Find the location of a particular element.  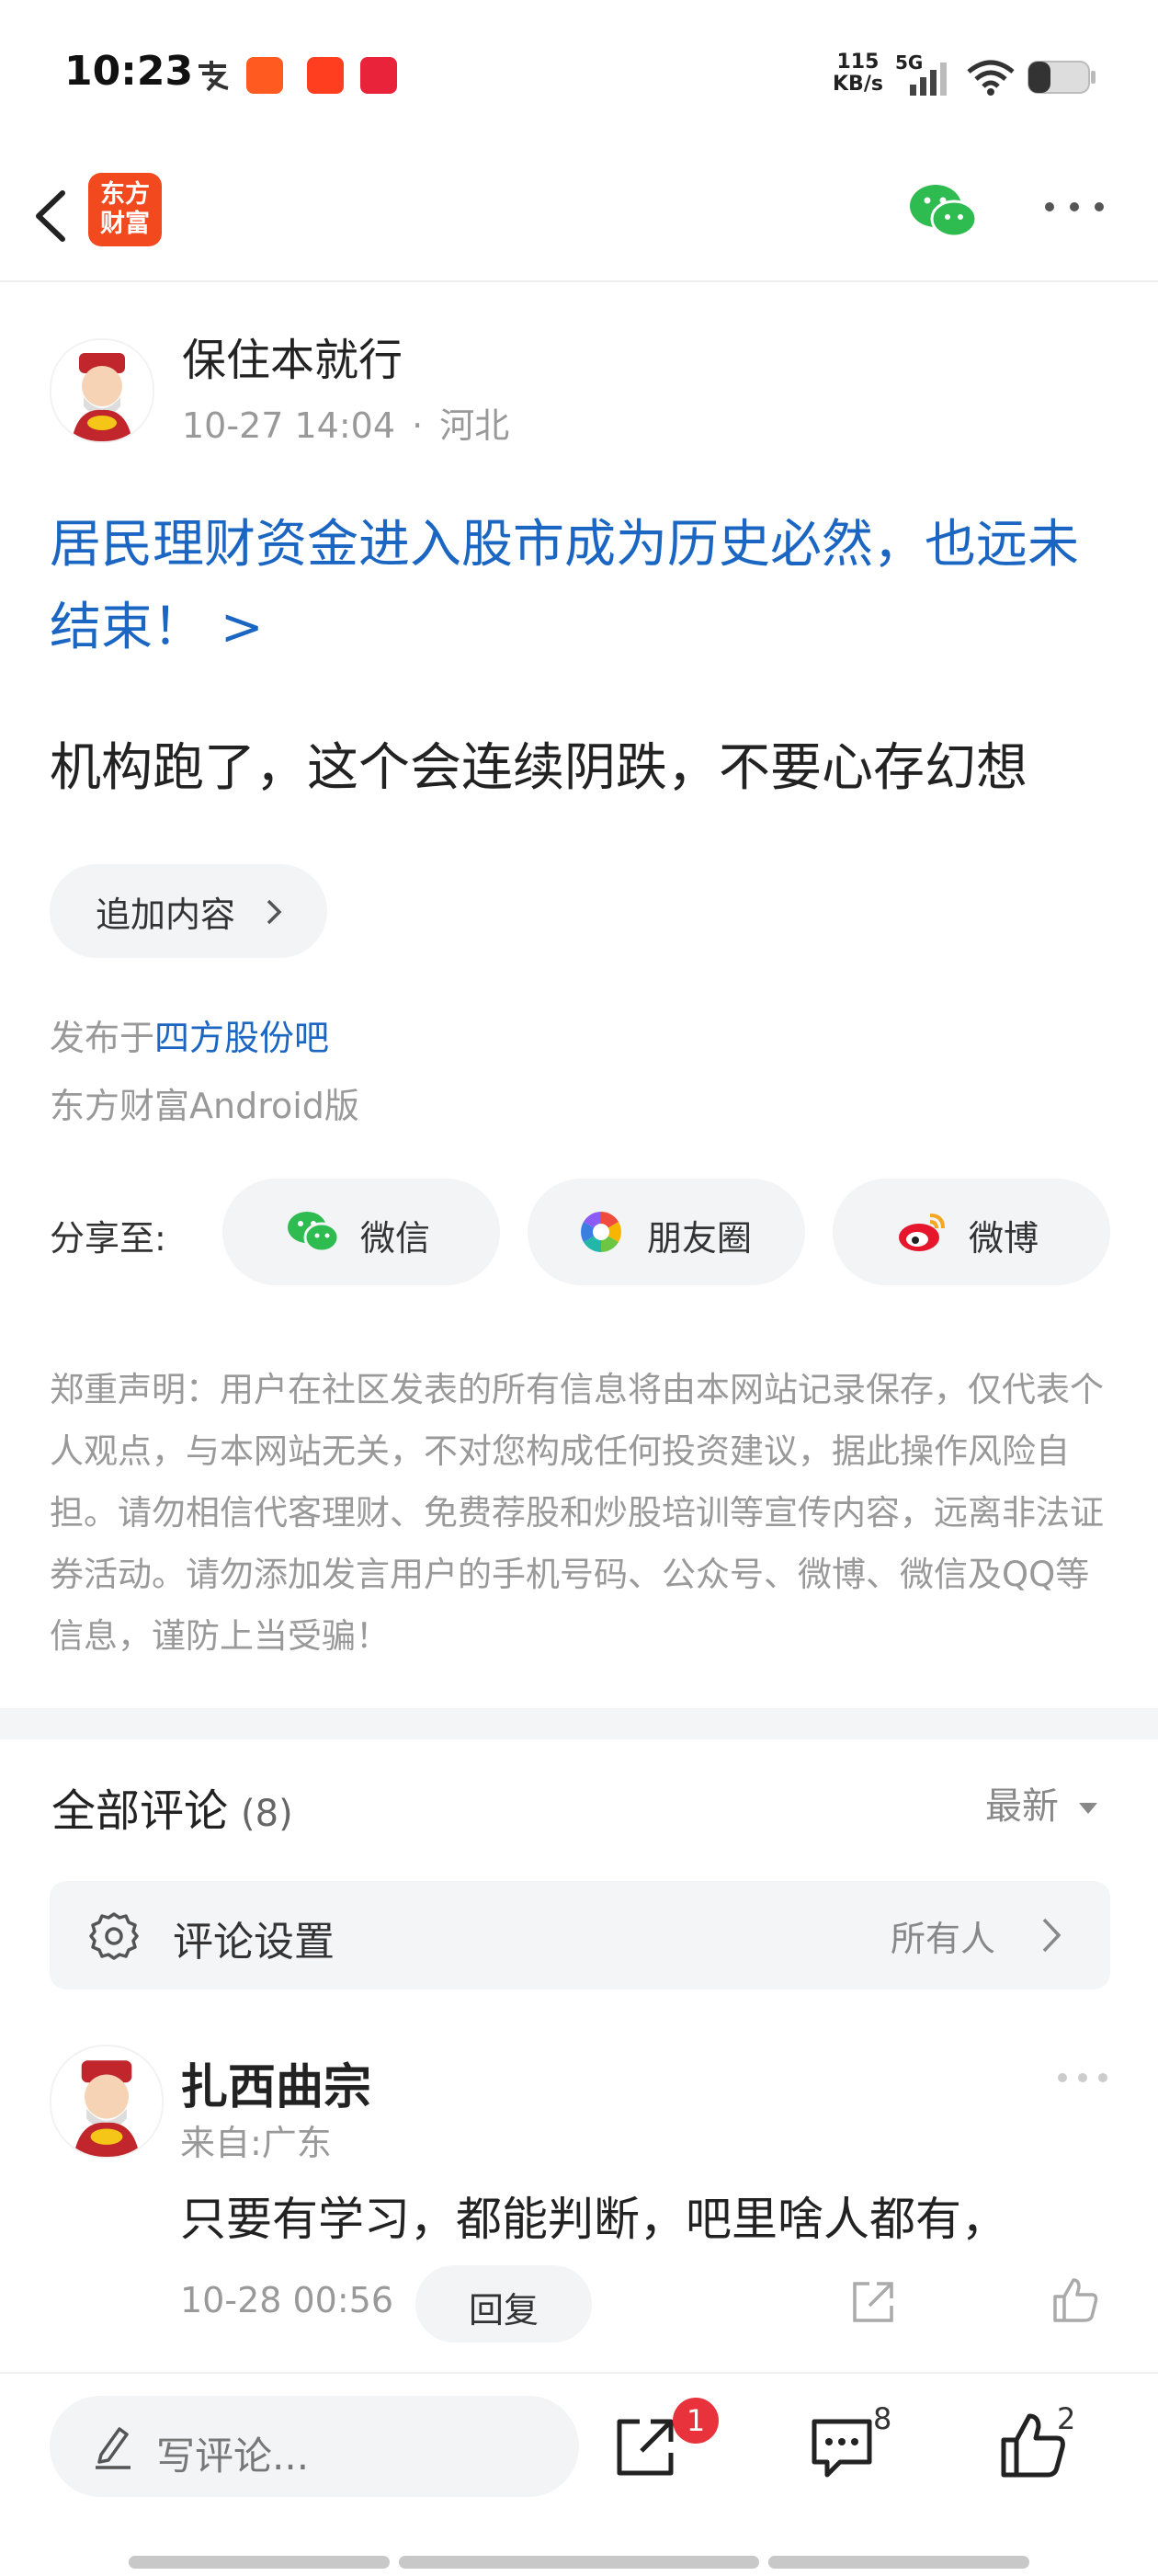

post-timestamp: 10-27 14:04 is located at coordinates (289, 425).